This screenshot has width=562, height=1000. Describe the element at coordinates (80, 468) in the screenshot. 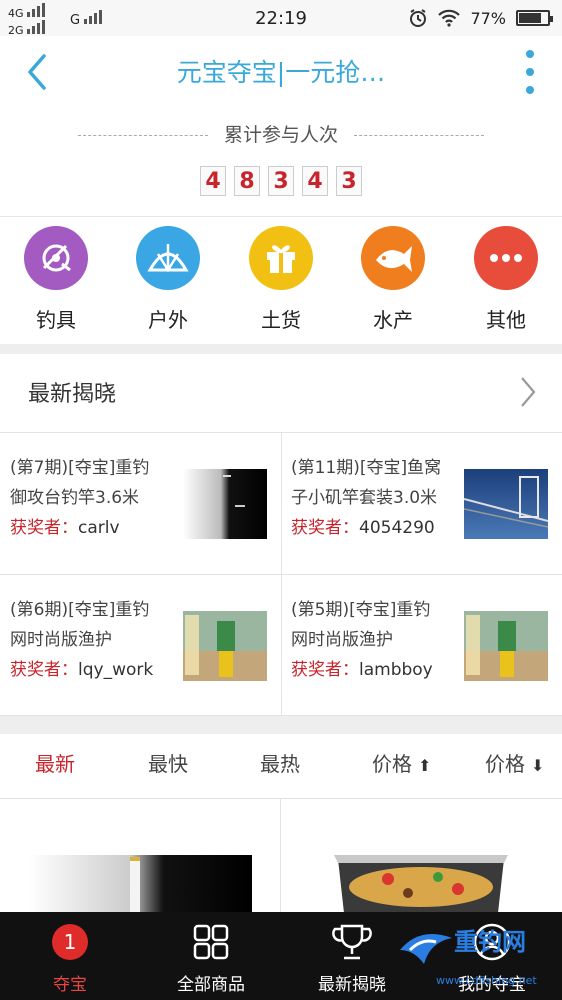

I see `reveal-item-title-line1: (第7期)[夺宝]重钓` at that location.